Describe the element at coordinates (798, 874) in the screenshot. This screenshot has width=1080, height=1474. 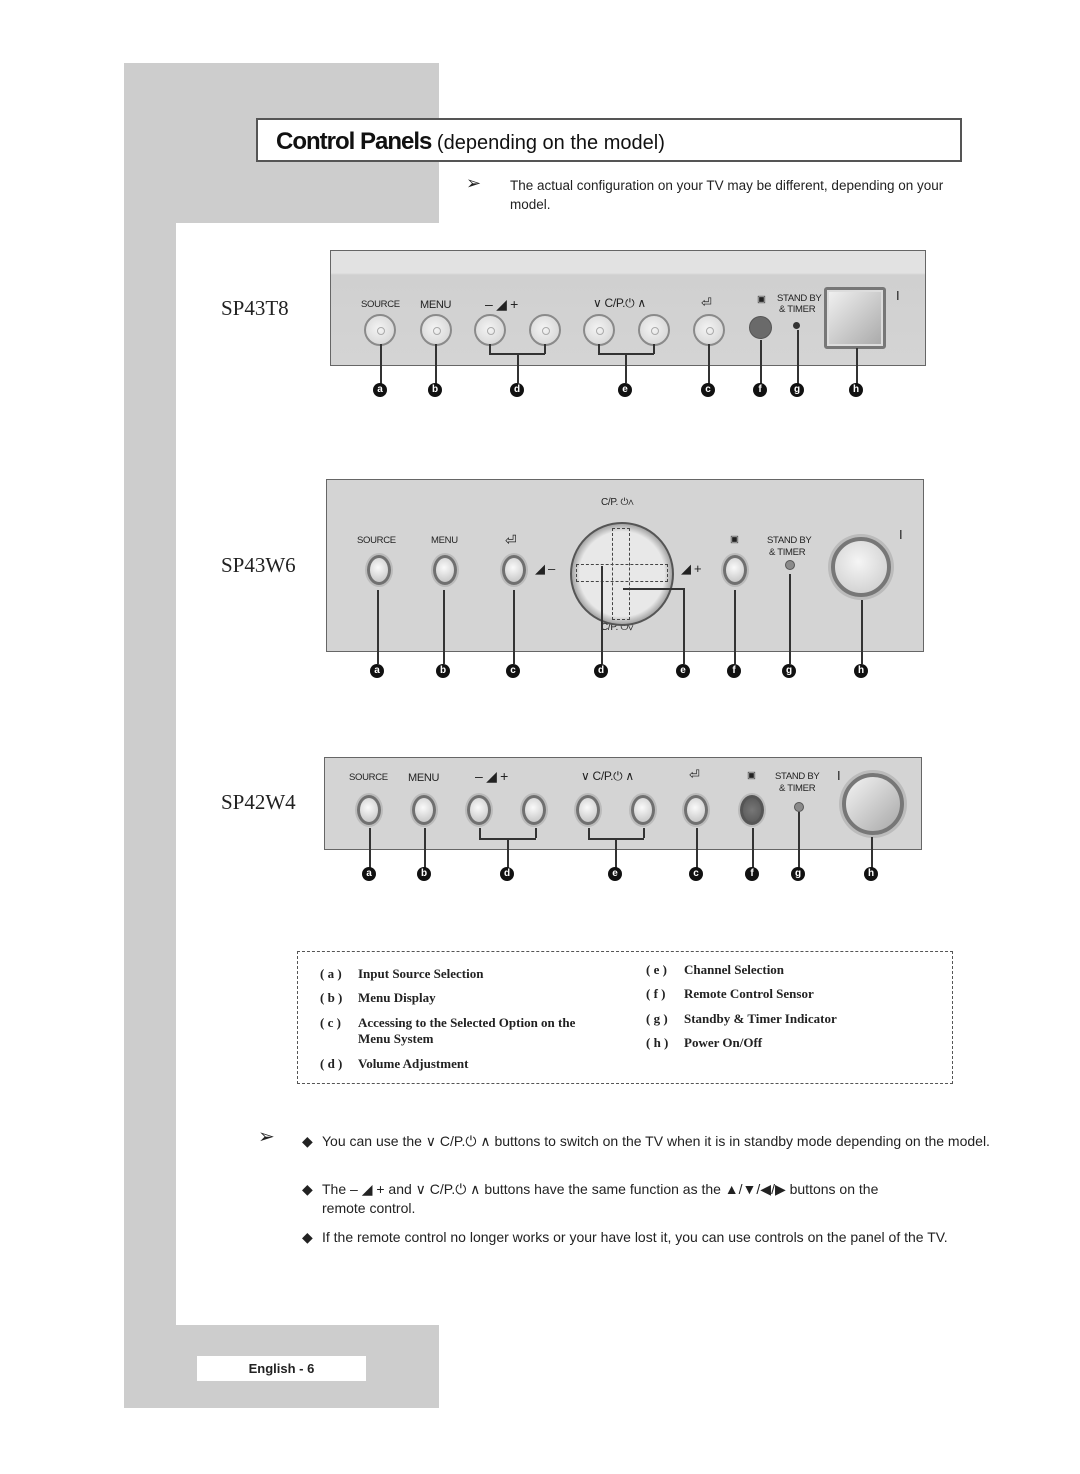
I see `callout-g: g` at that location.